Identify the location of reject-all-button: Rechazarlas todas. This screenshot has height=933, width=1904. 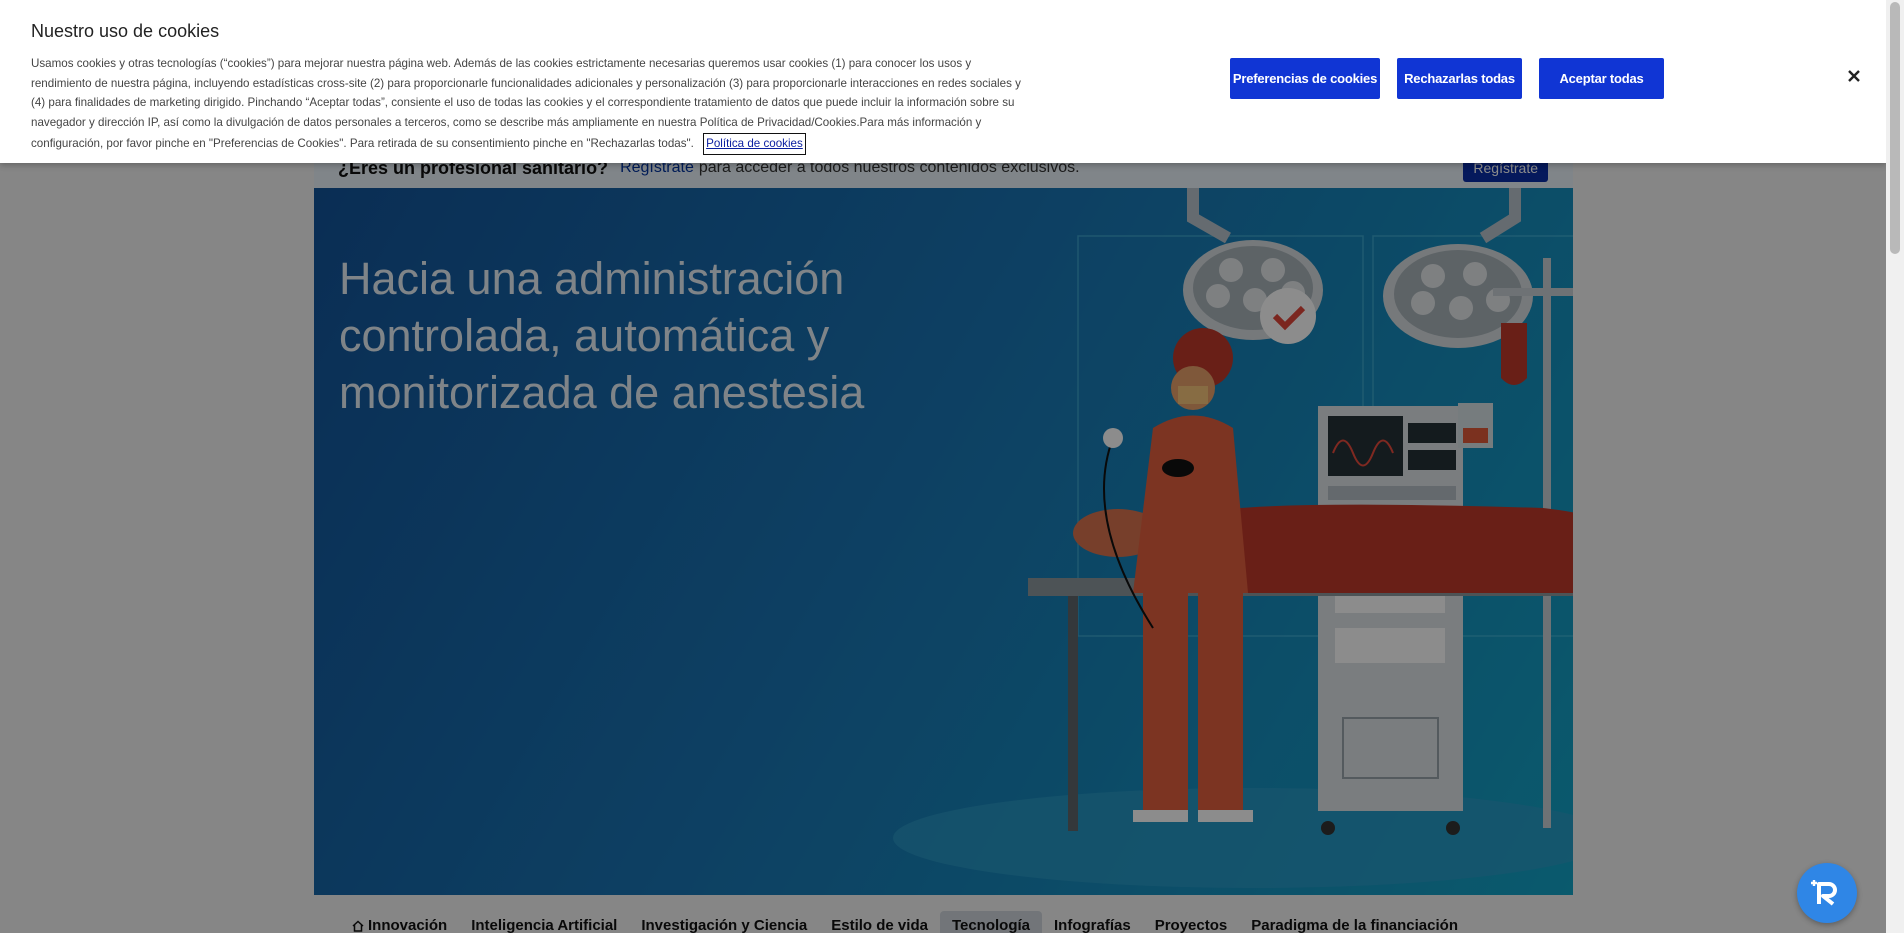
(1459, 78).